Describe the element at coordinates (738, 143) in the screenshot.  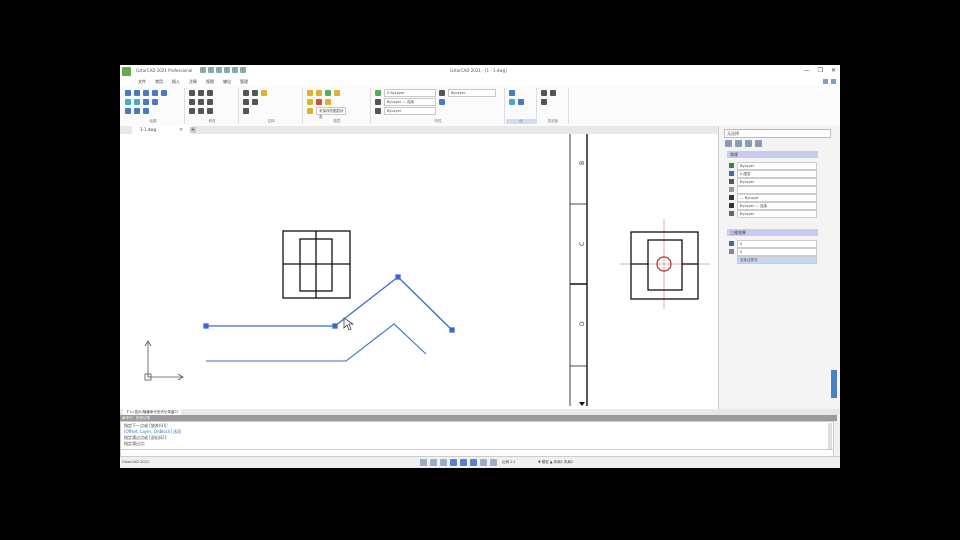
I see `select-objects-icon` at that location.